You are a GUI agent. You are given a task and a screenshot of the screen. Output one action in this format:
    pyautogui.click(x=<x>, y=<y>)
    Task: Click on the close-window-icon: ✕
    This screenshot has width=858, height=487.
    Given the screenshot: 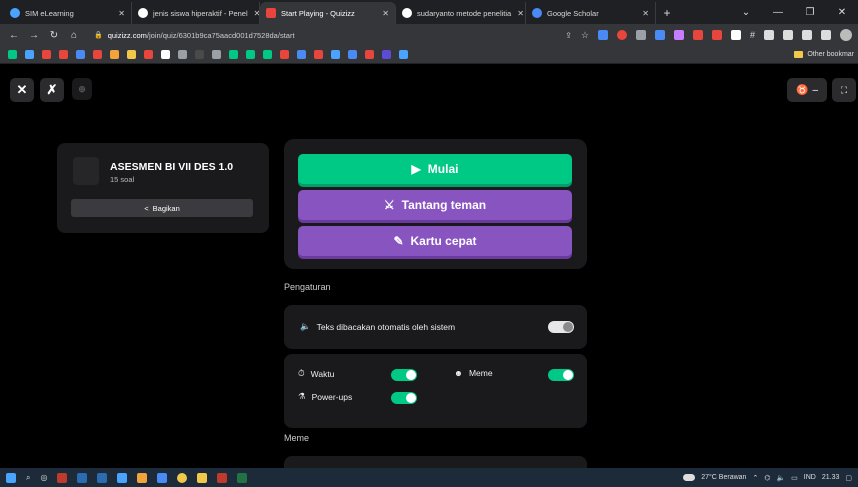 What is the action you would take?
    pyautogui.click(x=842, y=12)
    